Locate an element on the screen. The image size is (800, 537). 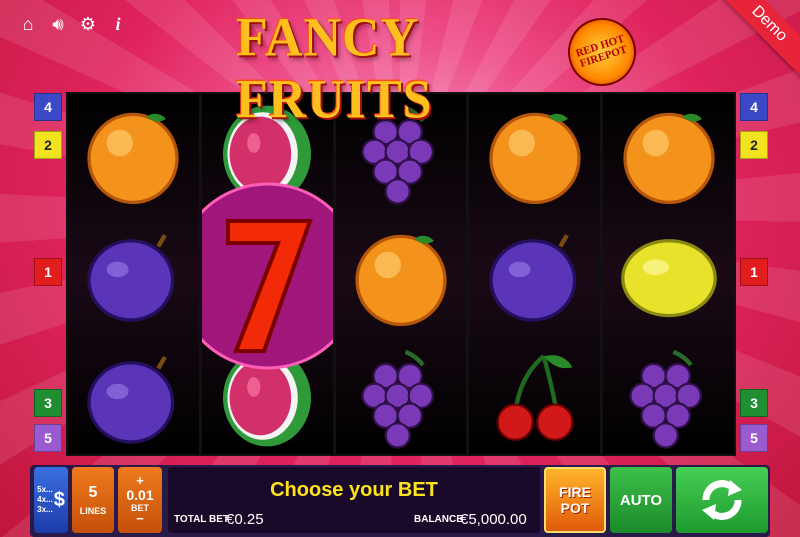
payline-marker-left-5: 5 is located at coordinates (48, 438).